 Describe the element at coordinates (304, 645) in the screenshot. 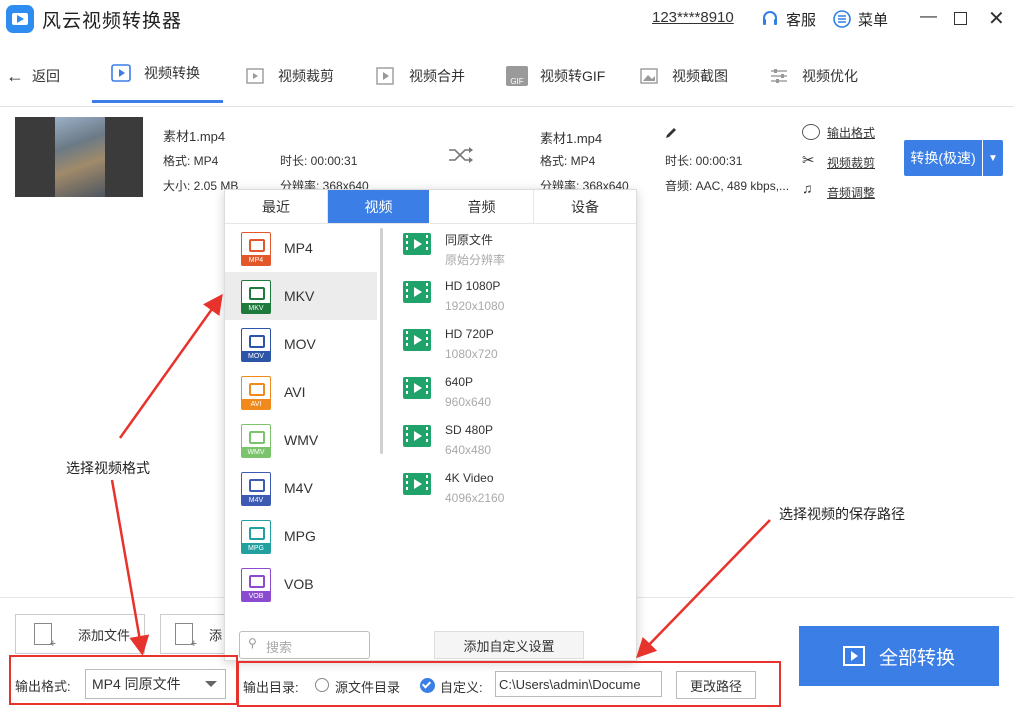

I see `format-search-input: ⚲ 搜索` at that location.